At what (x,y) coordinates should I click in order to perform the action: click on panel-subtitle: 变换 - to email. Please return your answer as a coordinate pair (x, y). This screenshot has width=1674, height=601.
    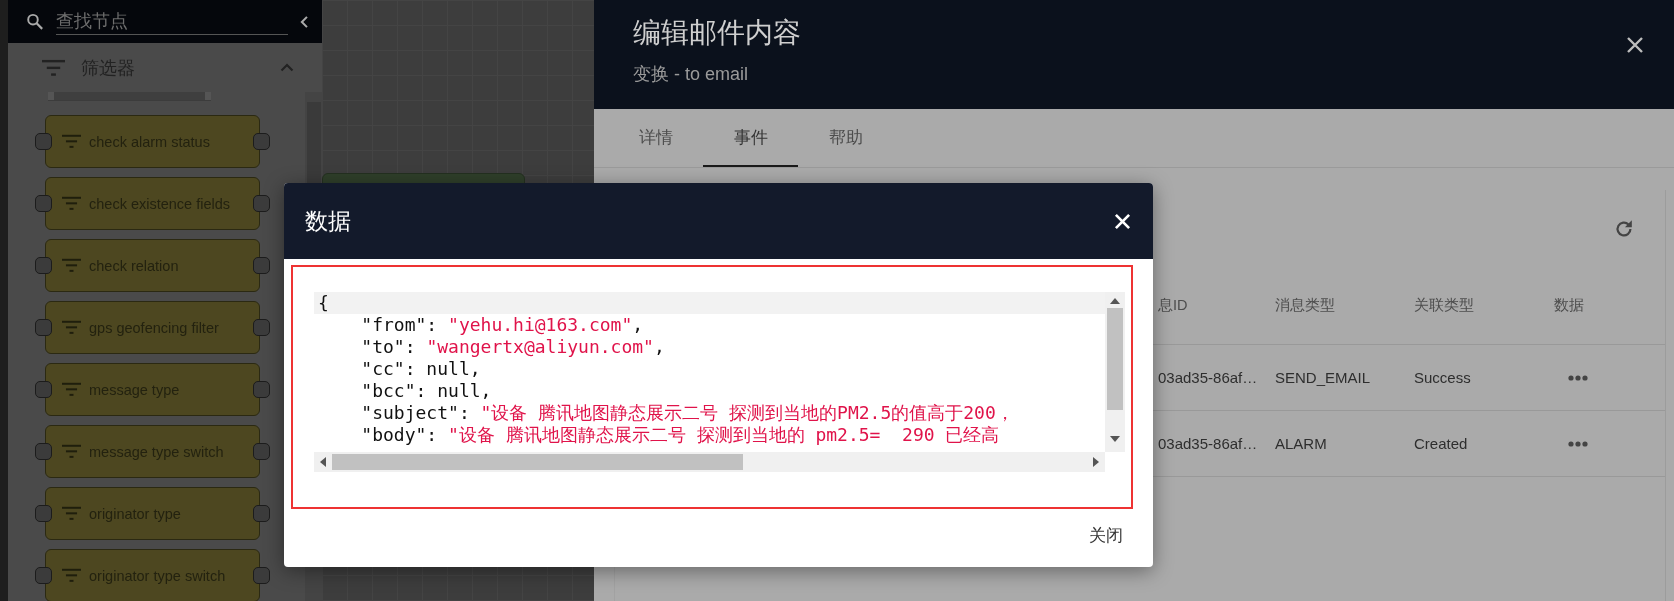
    Looking at the image, I should click on (691, 74).